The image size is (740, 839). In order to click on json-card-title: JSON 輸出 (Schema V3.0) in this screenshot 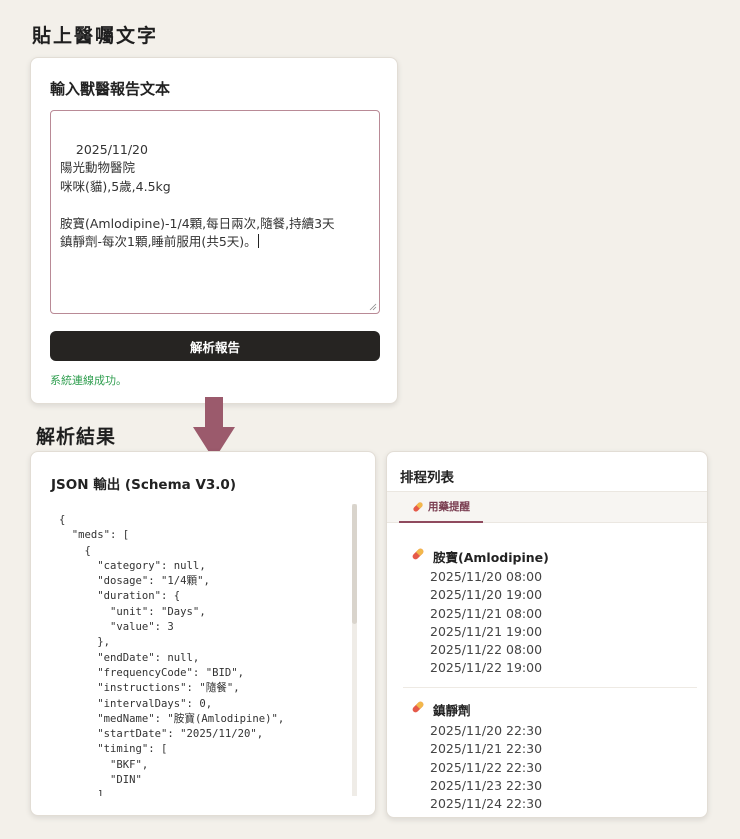, I will do `click(143, 485)`.